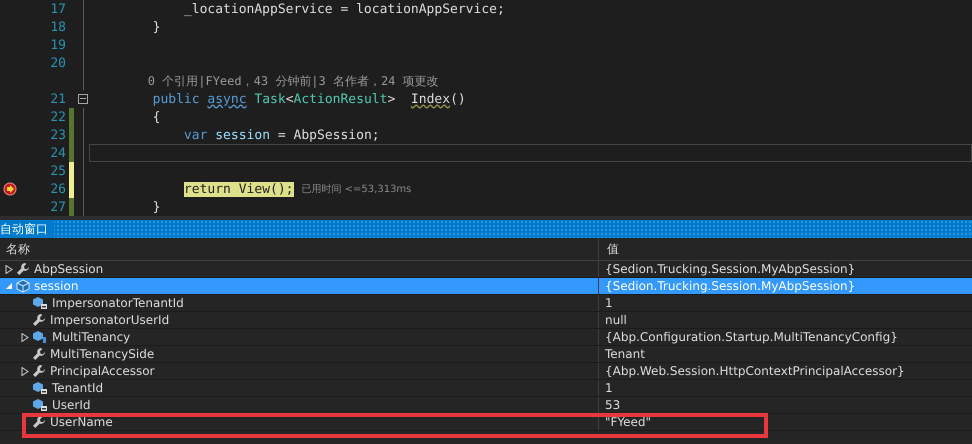  I want to click on line-number: 26, so click(57, 189).